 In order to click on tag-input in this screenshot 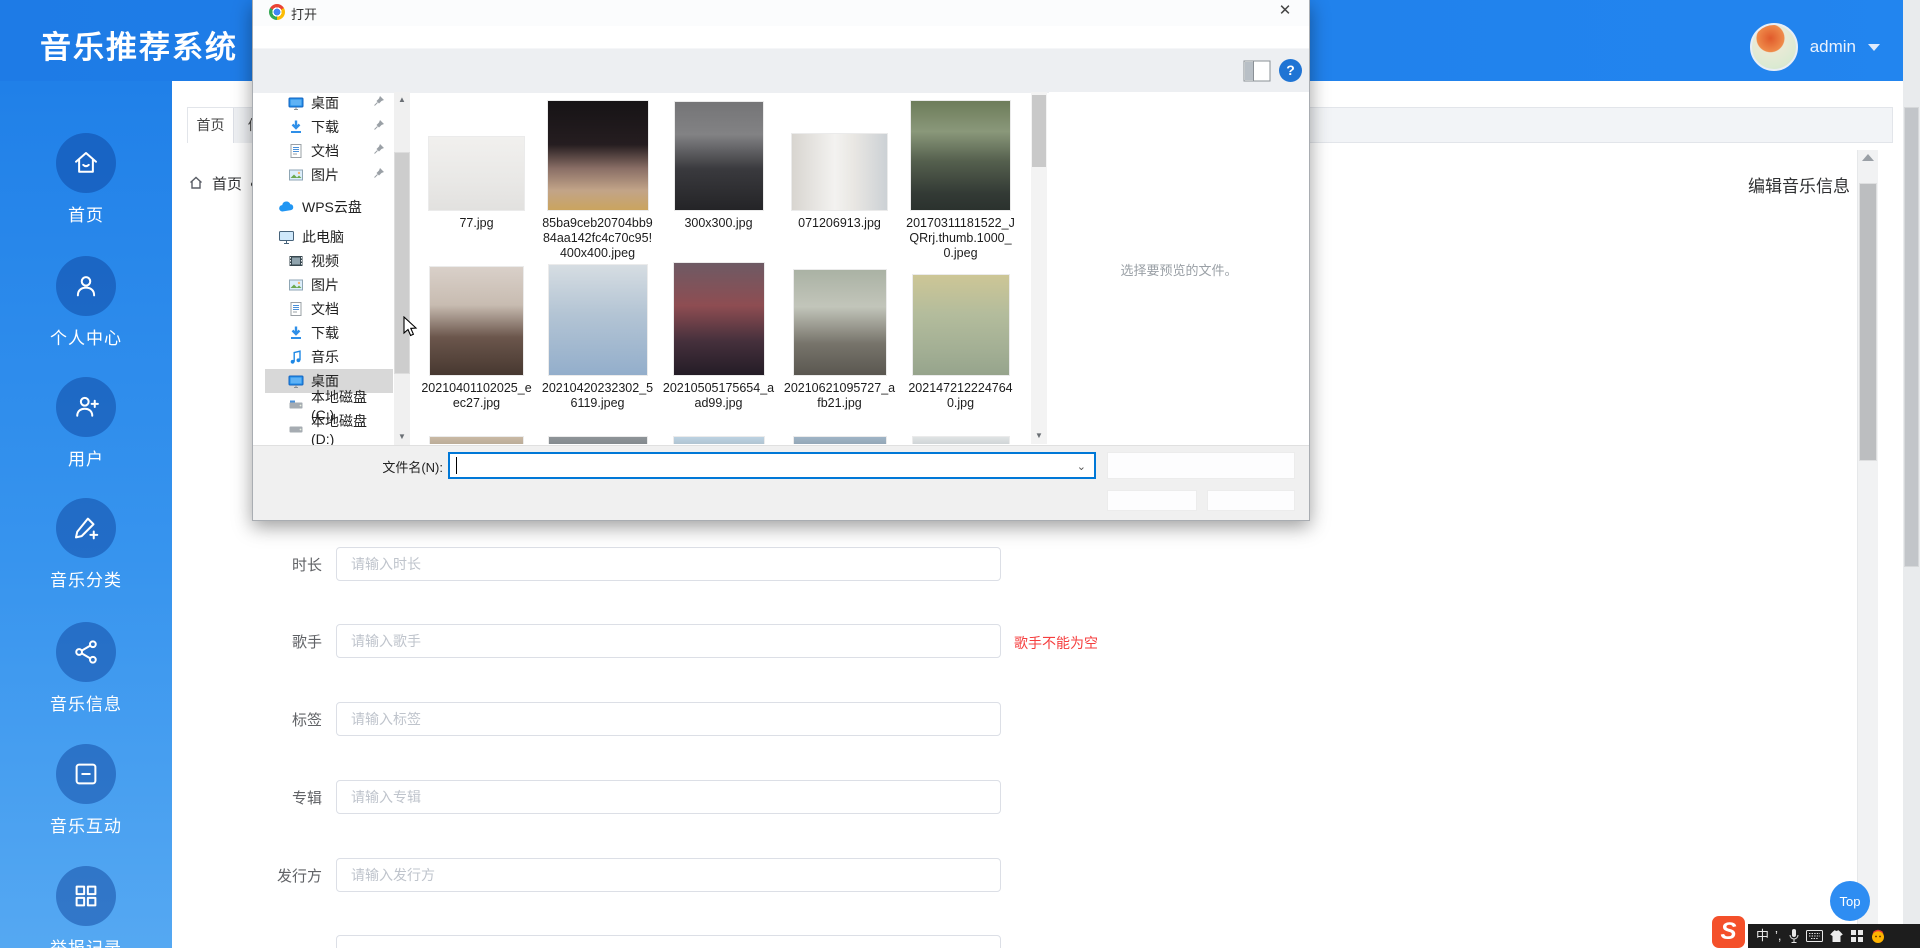, I will do `click(668, 719)`.